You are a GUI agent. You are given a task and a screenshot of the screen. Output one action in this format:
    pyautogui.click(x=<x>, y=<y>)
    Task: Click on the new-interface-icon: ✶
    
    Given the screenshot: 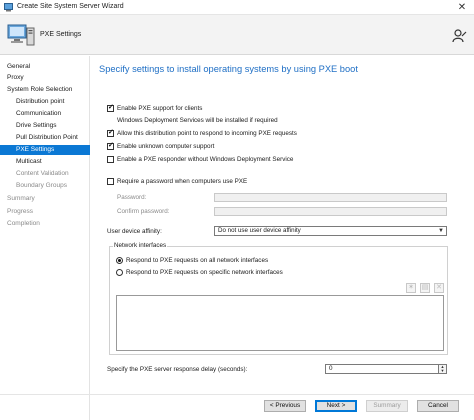 What is the action you would take?
    pyautogui.click(x=411, y=288)
    